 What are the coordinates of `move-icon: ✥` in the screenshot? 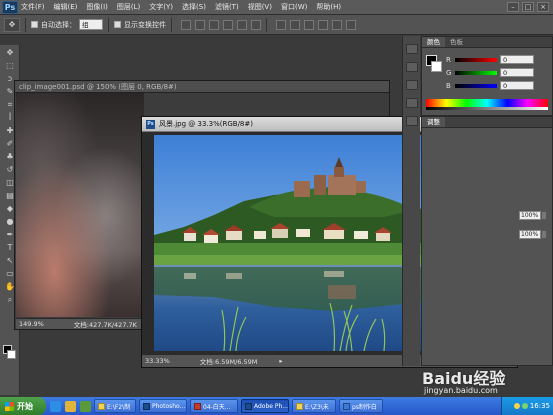 It's located at (10, 52).